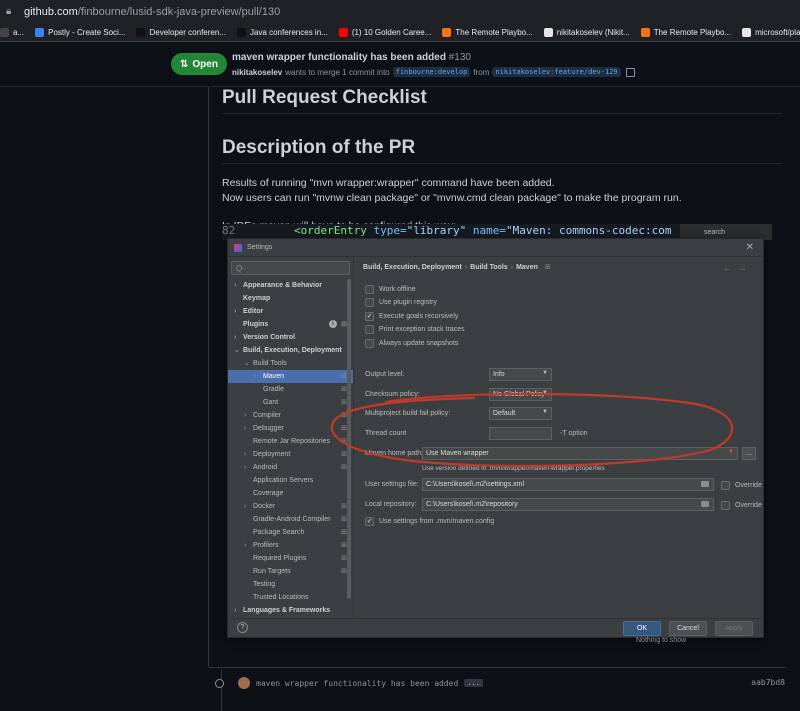 Image resolution: width=800 pixels, height=711 pixels. What do you see at coordinates (741, 485) in the screenshot?
I see `override-user-settings: Override` at bounding box center [741, 485].